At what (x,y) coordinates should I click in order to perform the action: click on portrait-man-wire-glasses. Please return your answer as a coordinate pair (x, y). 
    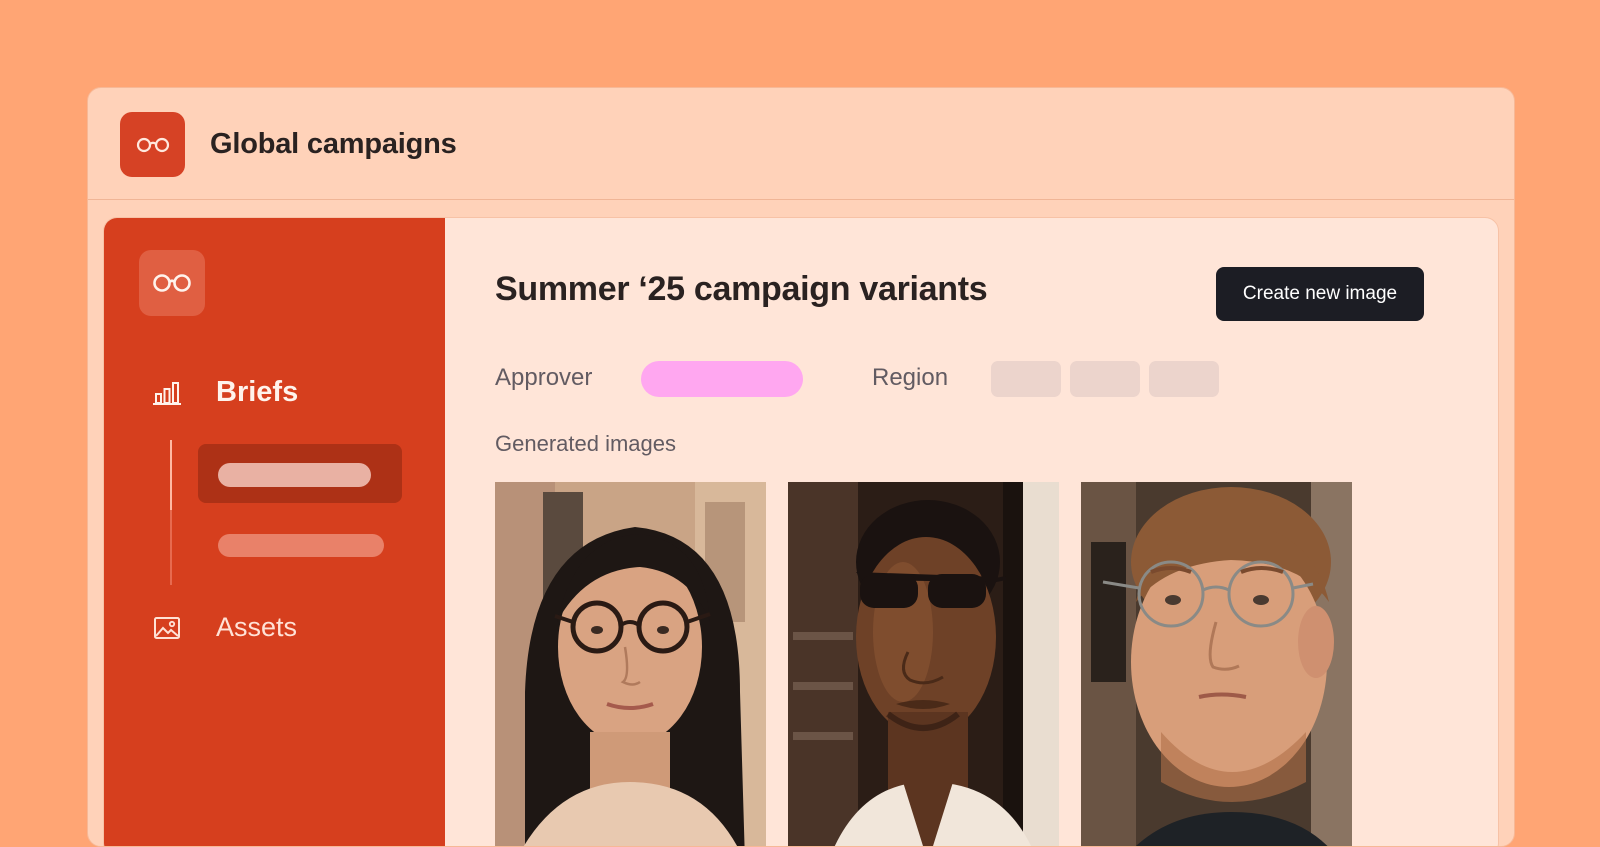
    Looking at the image, I should click on (1216, 664).